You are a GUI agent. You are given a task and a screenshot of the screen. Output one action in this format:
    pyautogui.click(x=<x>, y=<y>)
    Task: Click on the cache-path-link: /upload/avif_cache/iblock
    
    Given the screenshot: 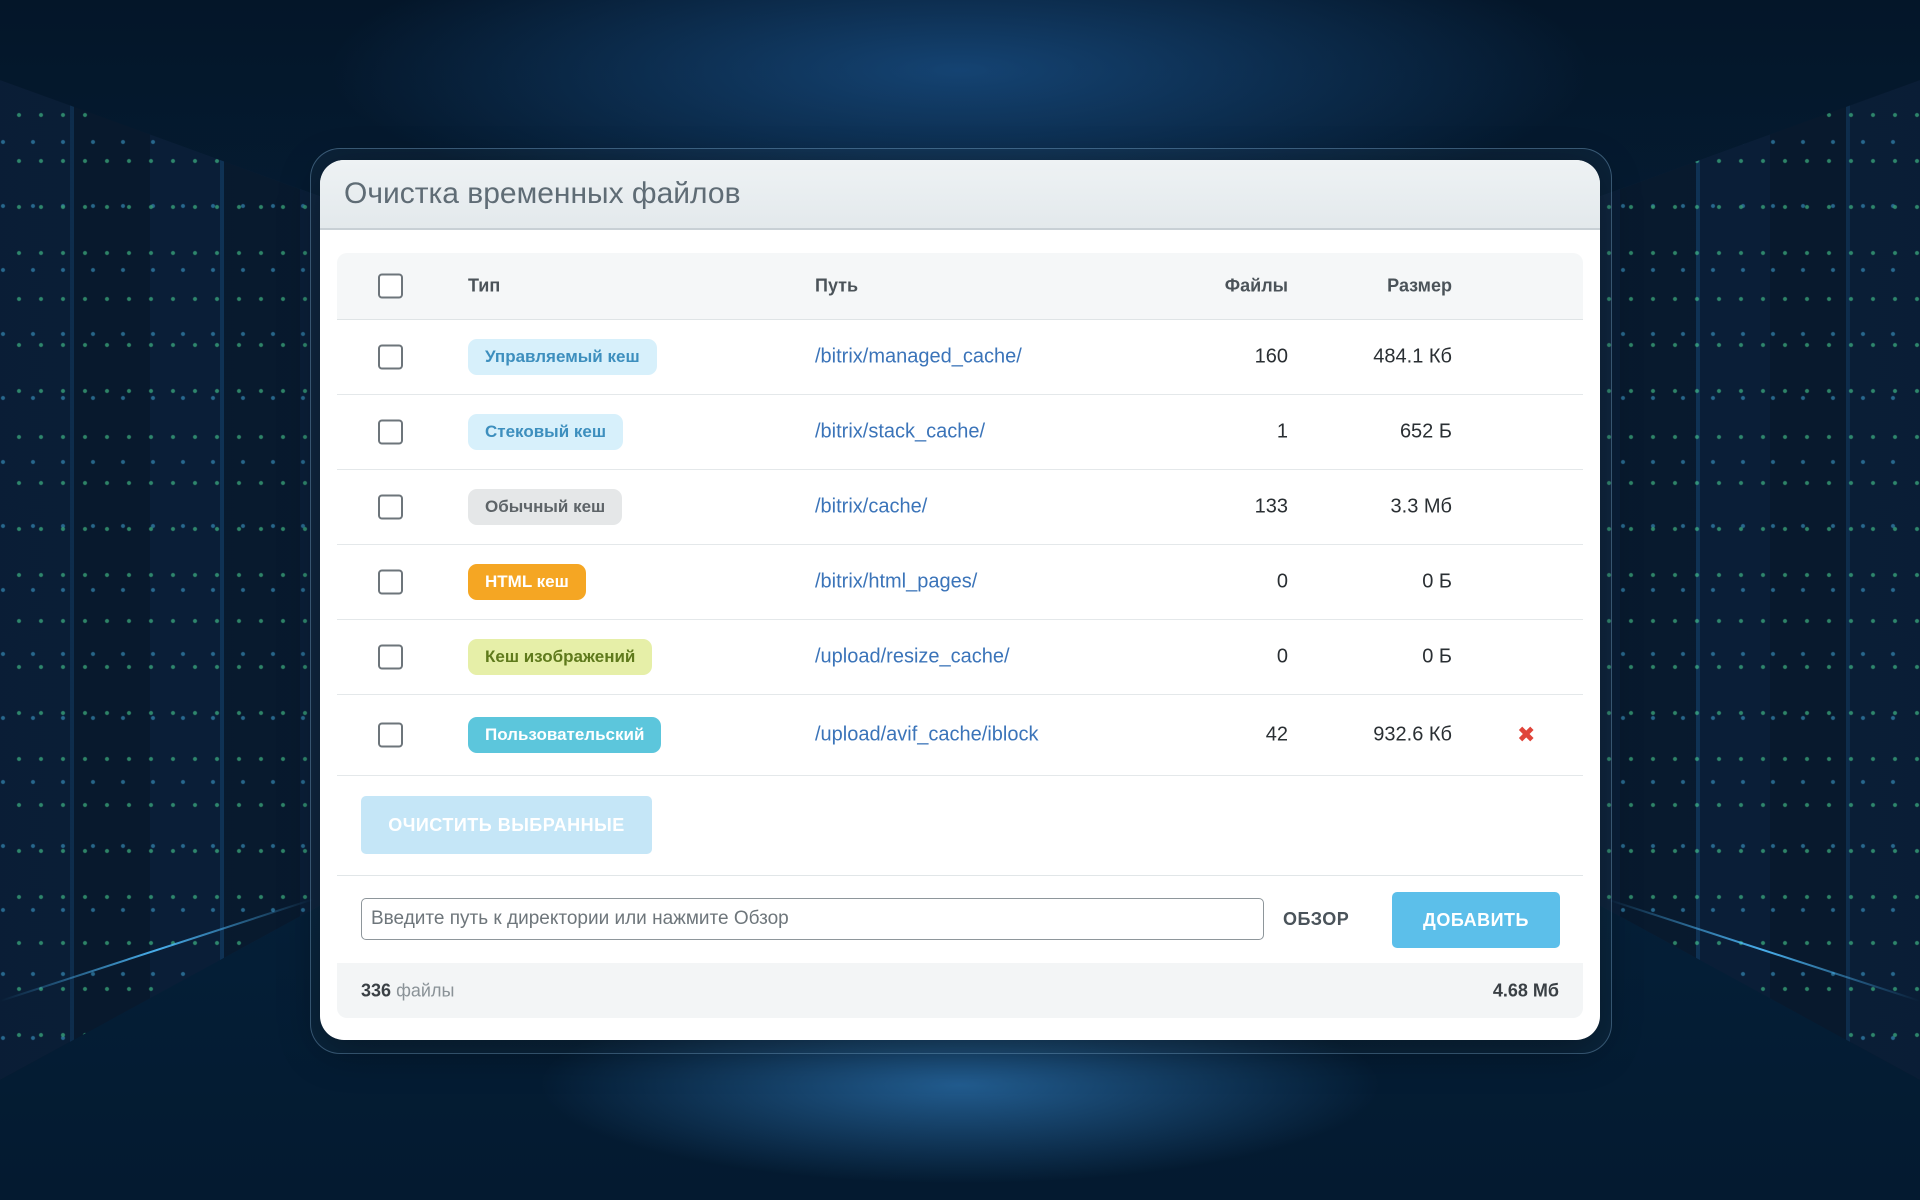 What is the action you would take?
    pyautogui.click(x=926, y=735)
    